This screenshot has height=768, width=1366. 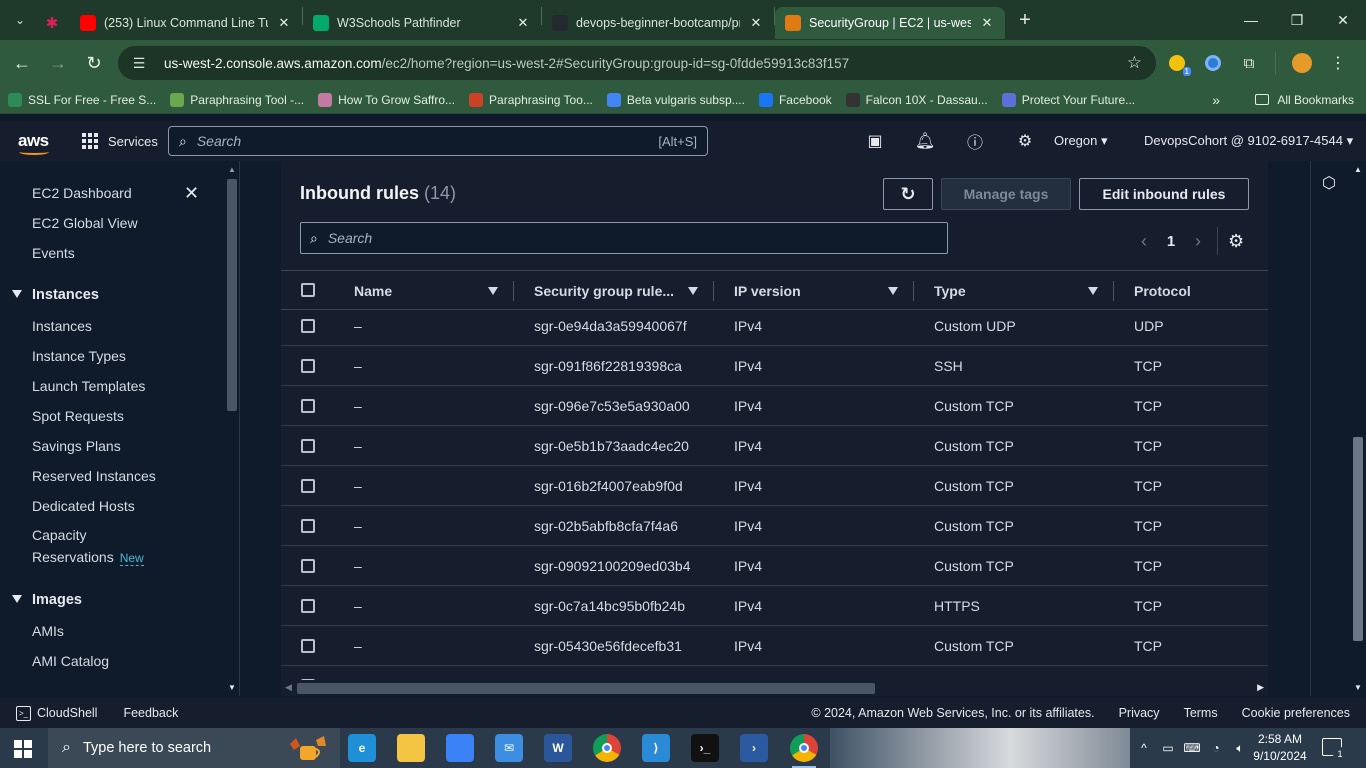 I want to click on cloudshell-icon: ▣, so click(x=875, y=141).